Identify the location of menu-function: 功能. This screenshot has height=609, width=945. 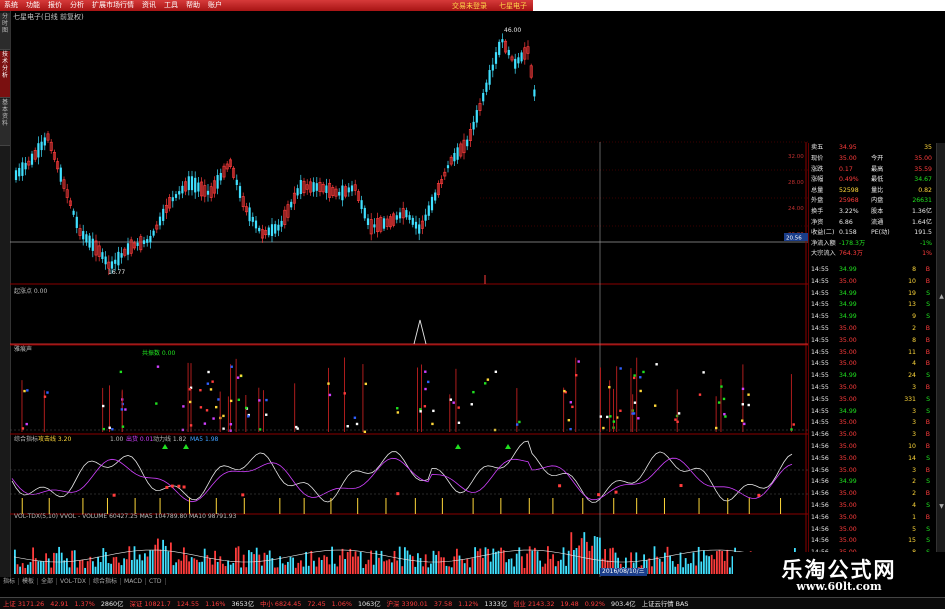
(33, 5).